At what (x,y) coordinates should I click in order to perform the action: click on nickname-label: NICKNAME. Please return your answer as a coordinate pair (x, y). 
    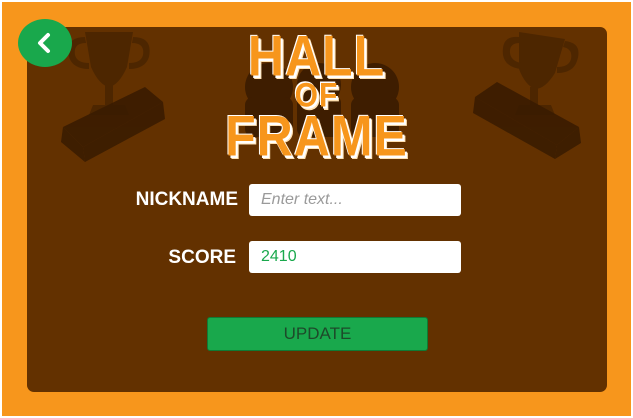
    Looking at the image, I should click on (186, 199).